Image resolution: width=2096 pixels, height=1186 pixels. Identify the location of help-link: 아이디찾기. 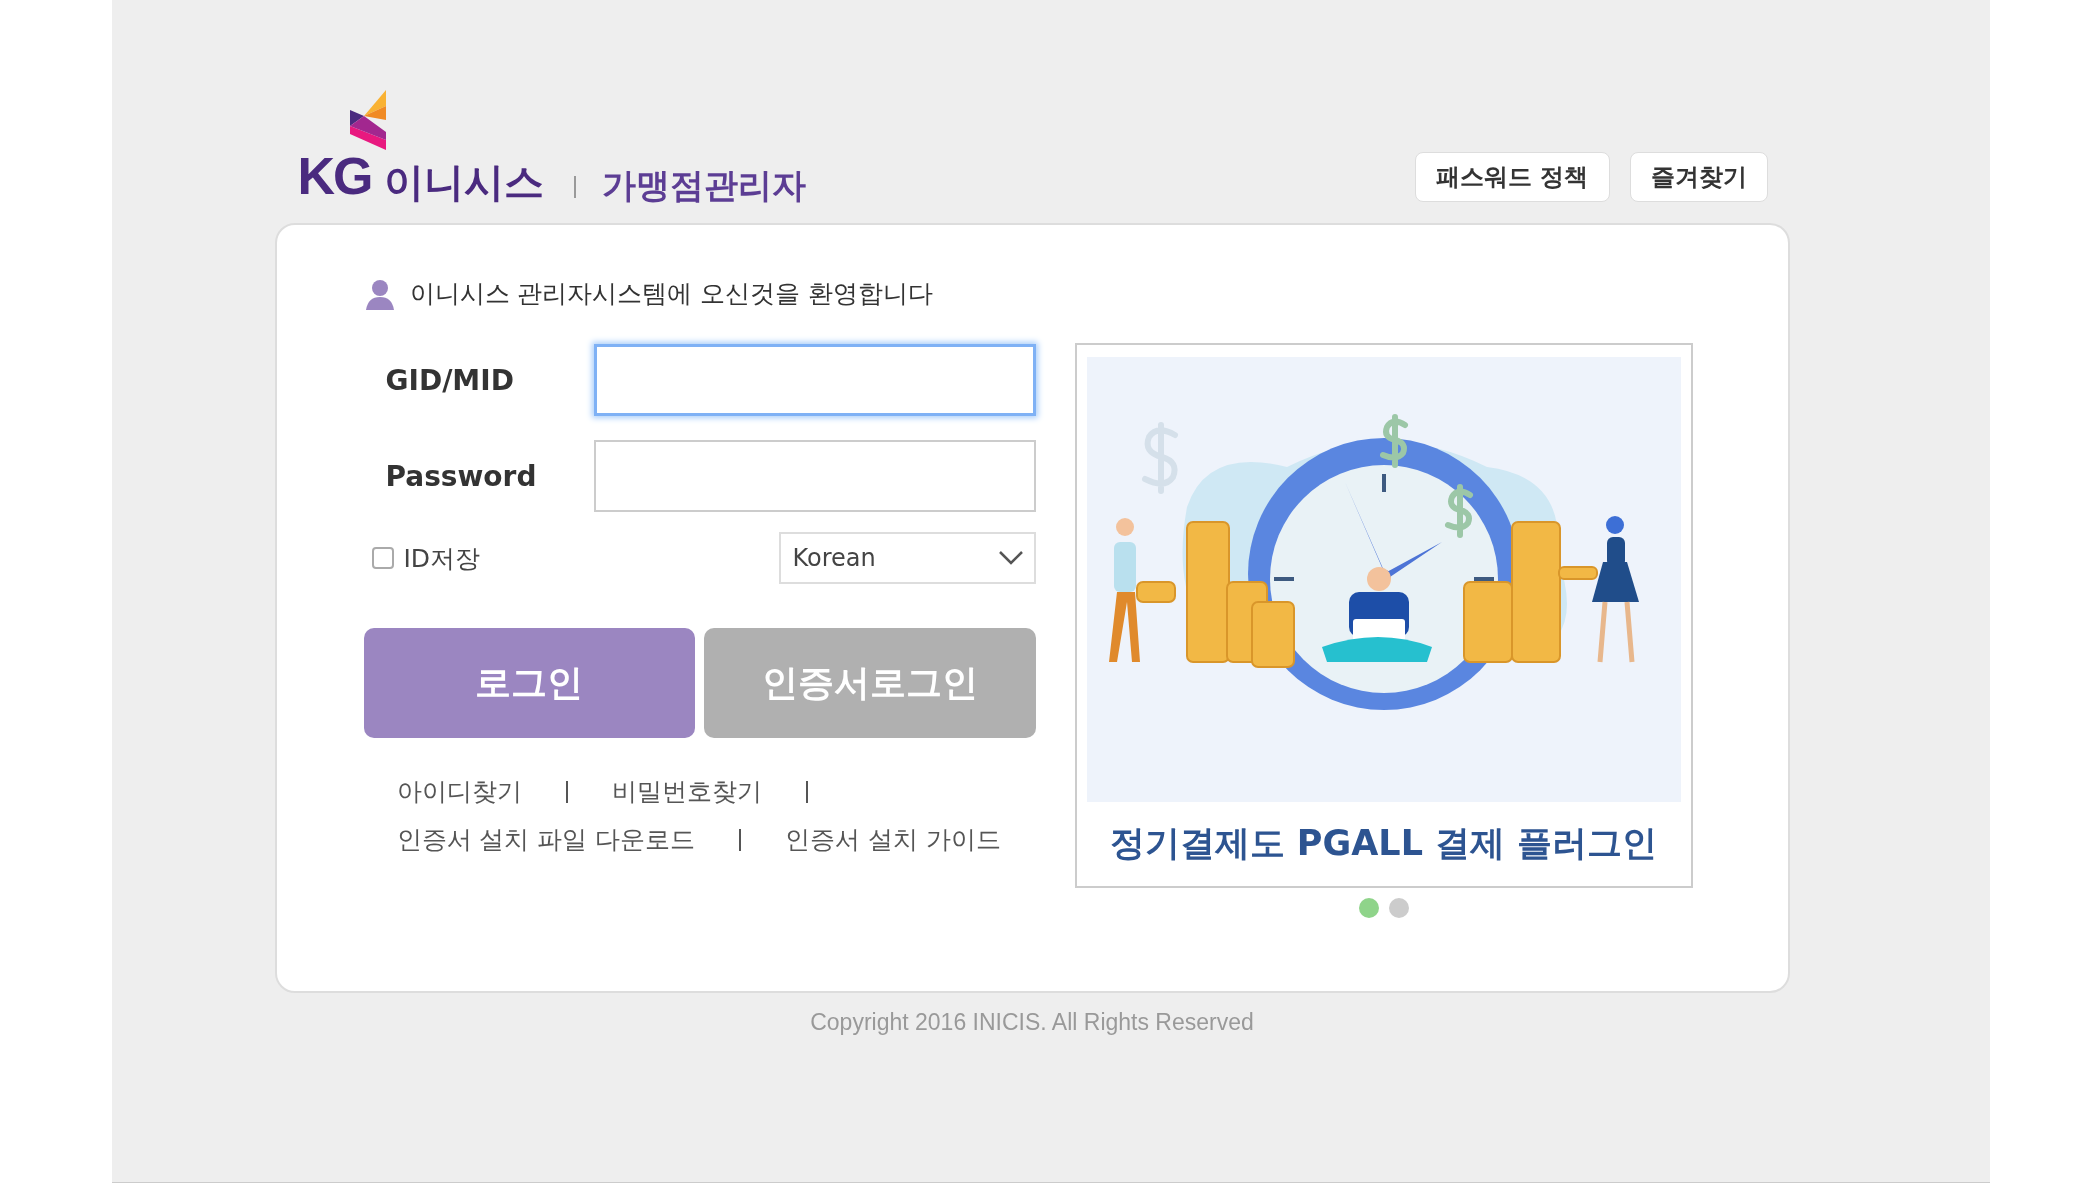
(459, 792).